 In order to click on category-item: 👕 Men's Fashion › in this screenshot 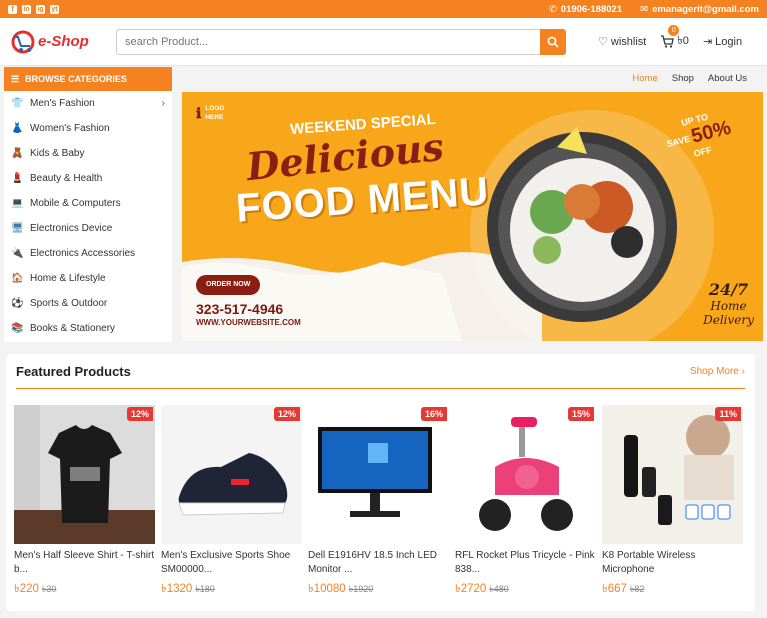, I will do `click(88, 103)`.